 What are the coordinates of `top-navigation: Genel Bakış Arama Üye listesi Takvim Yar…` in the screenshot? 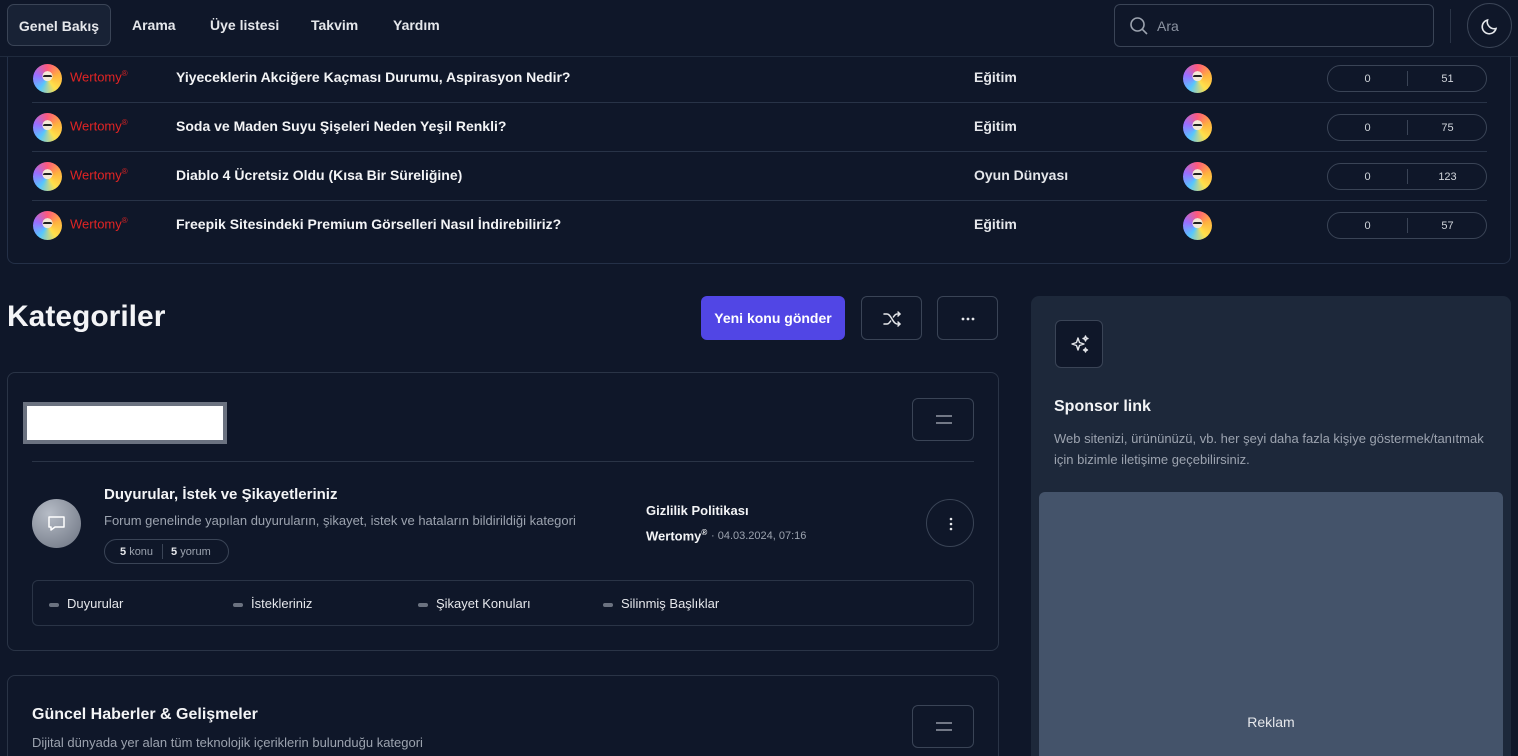 It's located at (759, 28).